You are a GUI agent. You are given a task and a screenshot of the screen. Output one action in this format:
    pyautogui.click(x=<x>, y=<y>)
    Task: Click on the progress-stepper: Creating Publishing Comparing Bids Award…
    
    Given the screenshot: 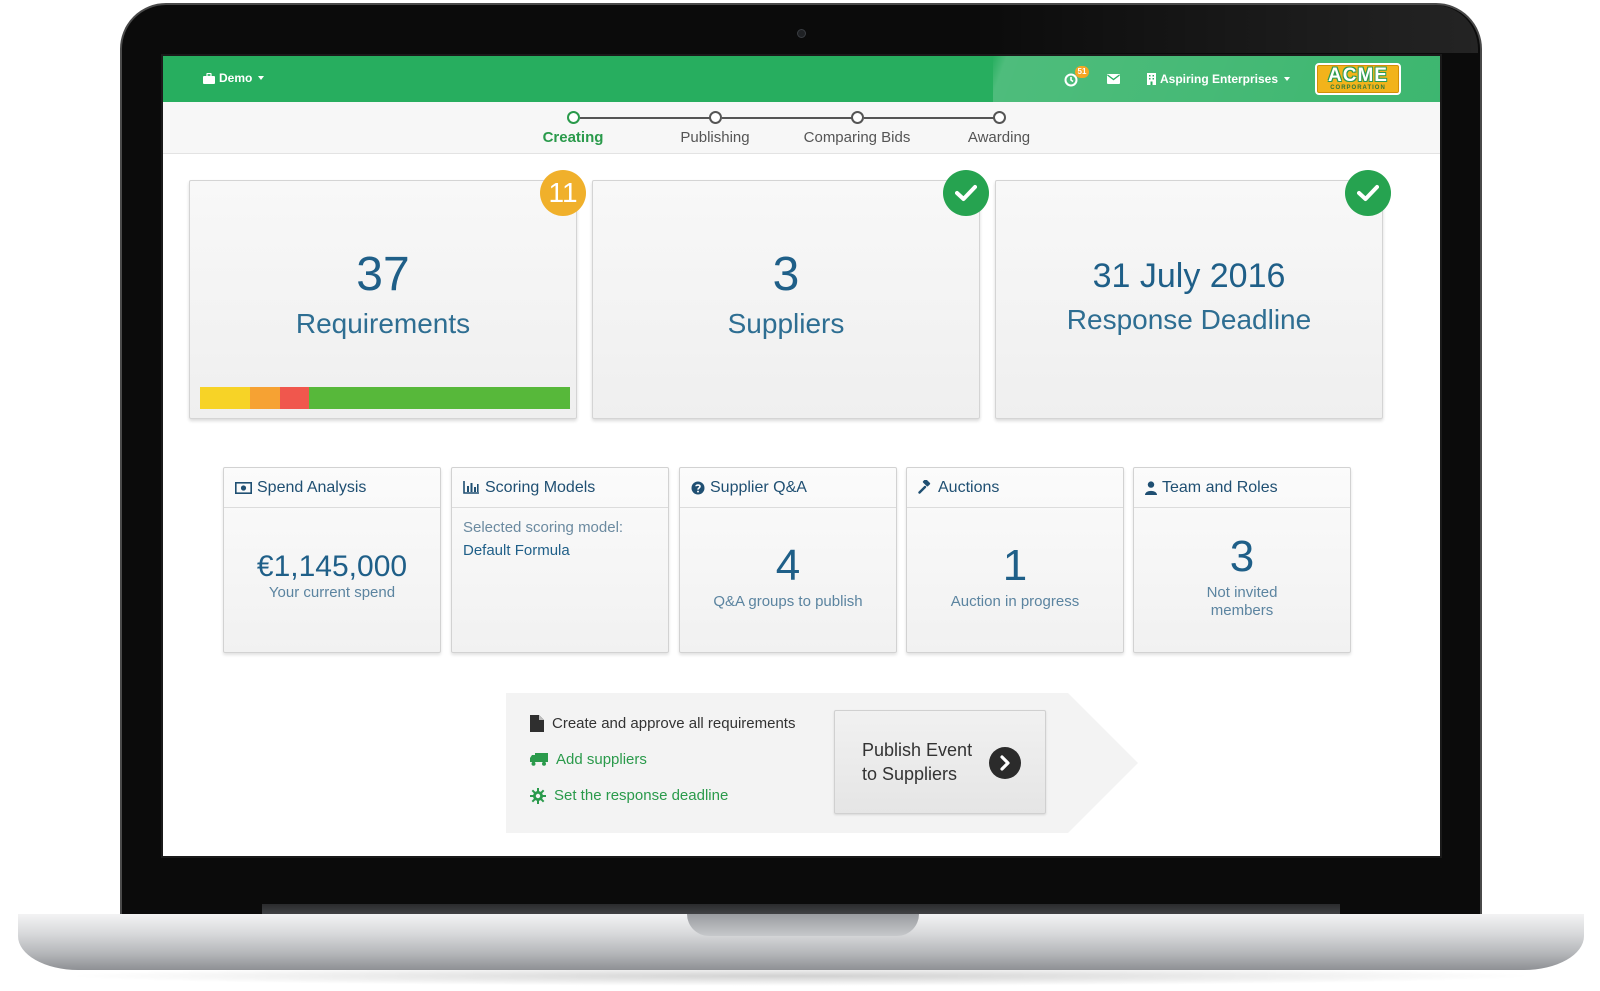 What is the action you would take?
    pyautogui.click(x=801, y=128)
    